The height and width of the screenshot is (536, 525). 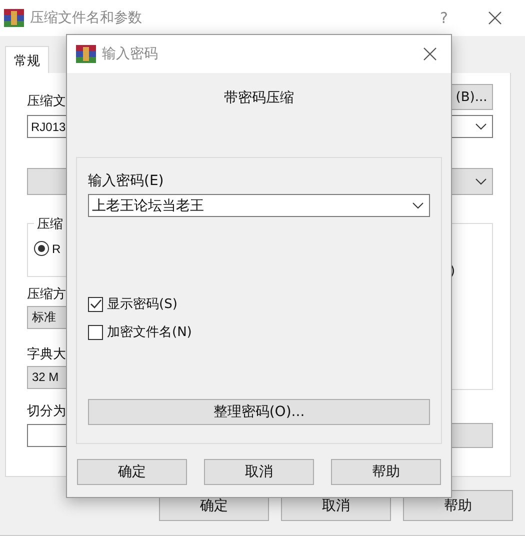 I want to click on field-label: 切分为, so click(x=46, y=411).